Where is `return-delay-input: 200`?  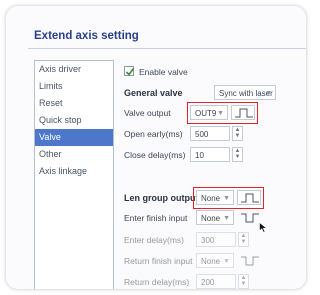
return-delay-input: 200 is located at coordinates (216, 281).